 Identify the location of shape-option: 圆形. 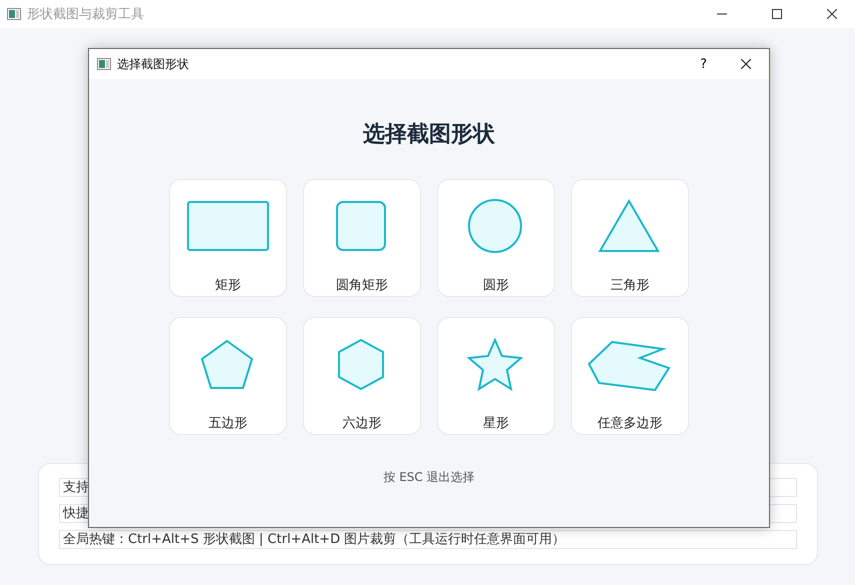
(496, 238).